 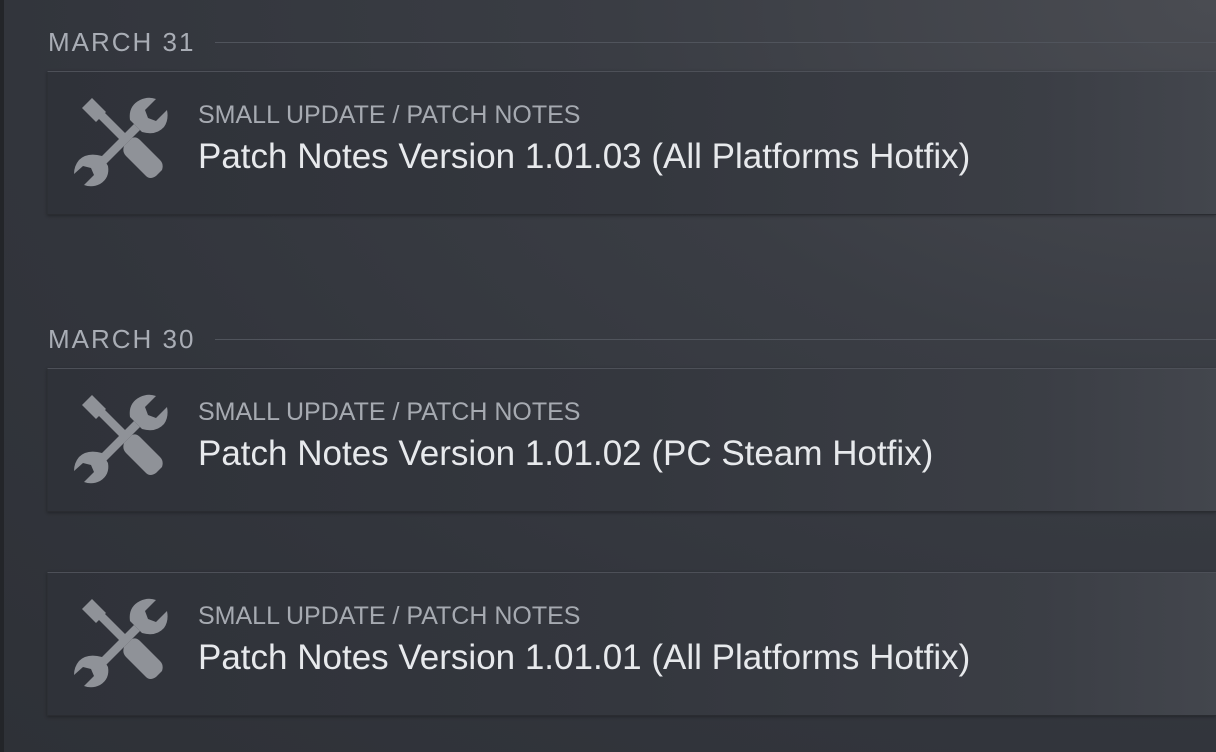 I want to click on window-left-edge, so click(x=2, y=376).